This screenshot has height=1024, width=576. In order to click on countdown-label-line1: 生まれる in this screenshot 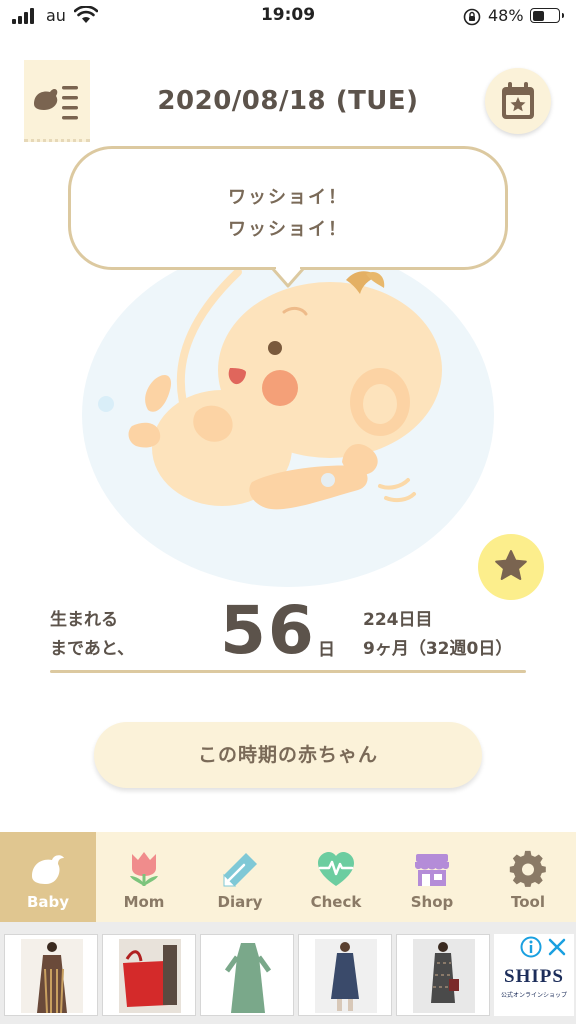, I will do `click(84, 620)`.